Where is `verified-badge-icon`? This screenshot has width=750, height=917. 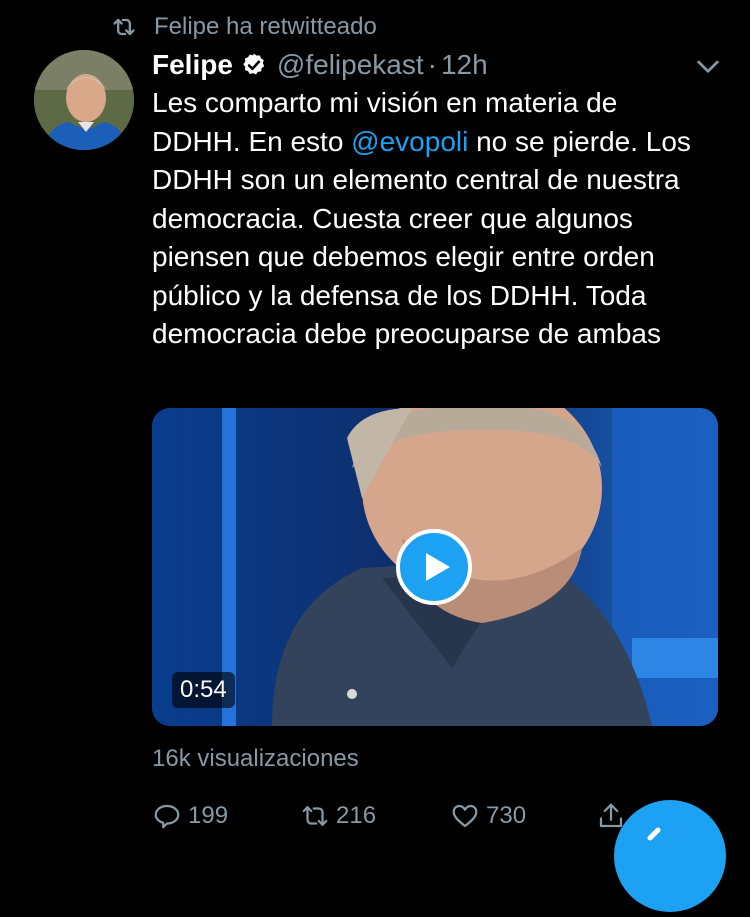
verified-badge-icon is located at coordinates (254, 64).